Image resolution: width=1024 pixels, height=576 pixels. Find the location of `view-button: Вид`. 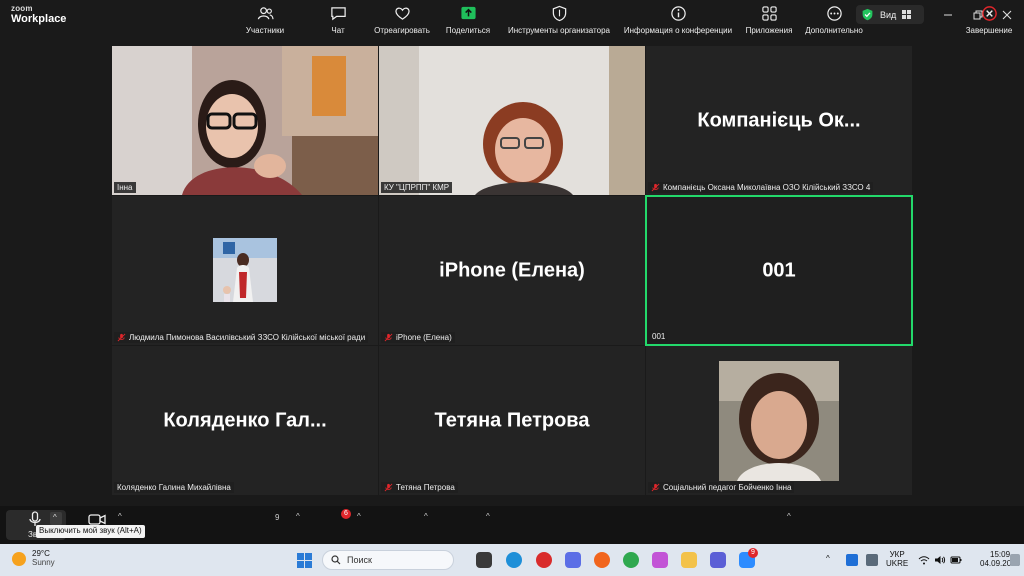

view-button: Вид is located at coordinates (890, 14).